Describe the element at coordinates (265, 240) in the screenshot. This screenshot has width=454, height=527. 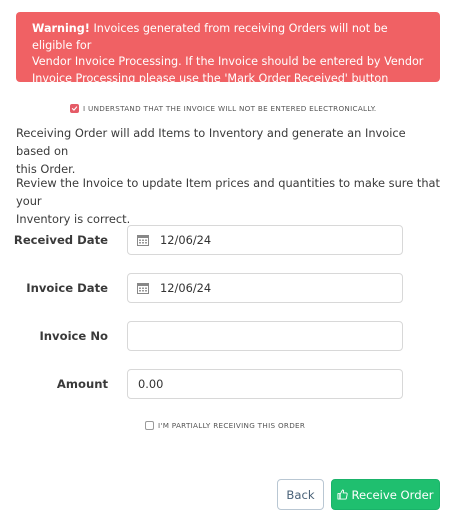
I see `received-date-field: 12/06/24` at that location.